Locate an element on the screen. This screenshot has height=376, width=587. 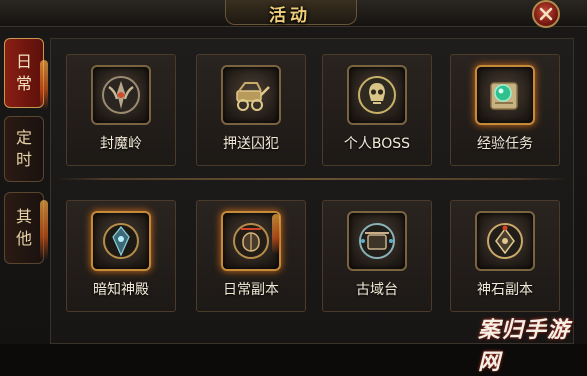
gate-emblem-icon is located at coordinates (251, 241).